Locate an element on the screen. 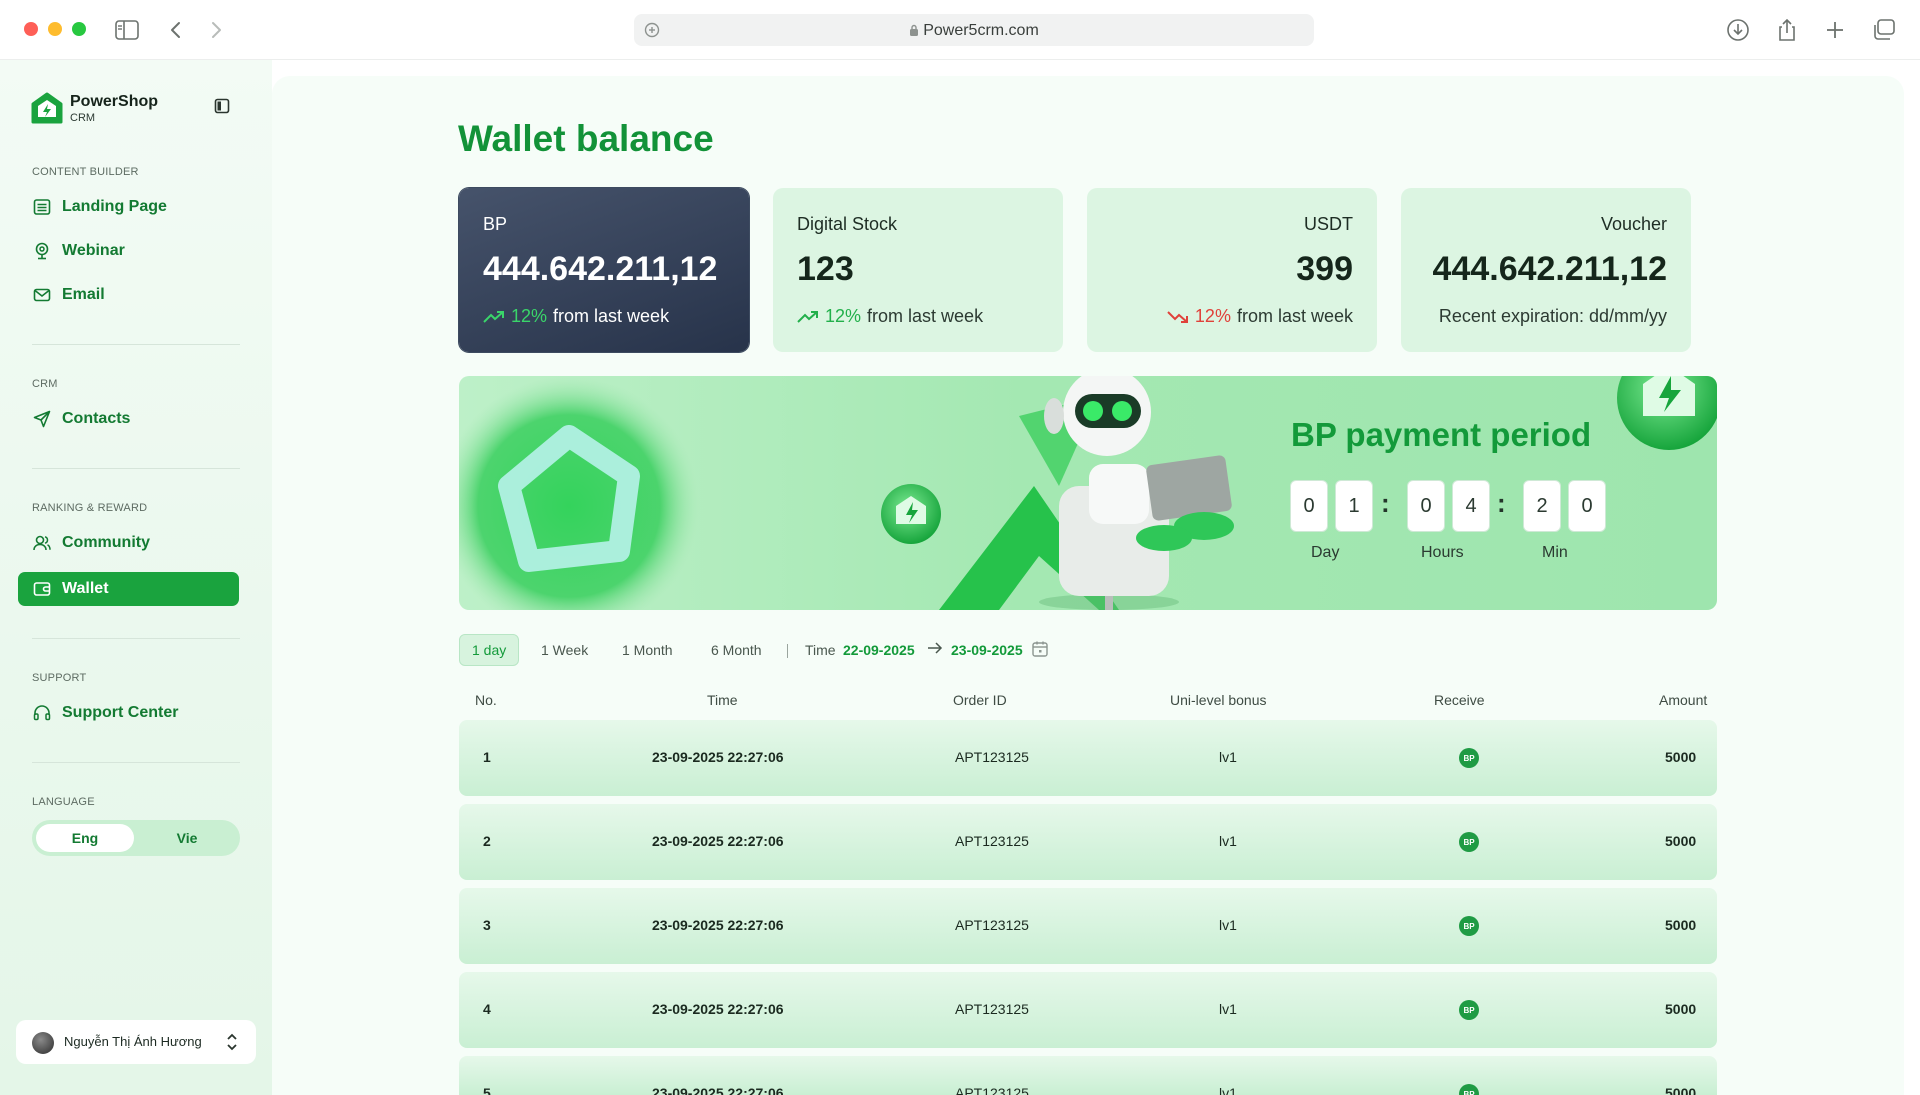  countdown-unit-hours: Hours is located at coordinates (1442, 552).